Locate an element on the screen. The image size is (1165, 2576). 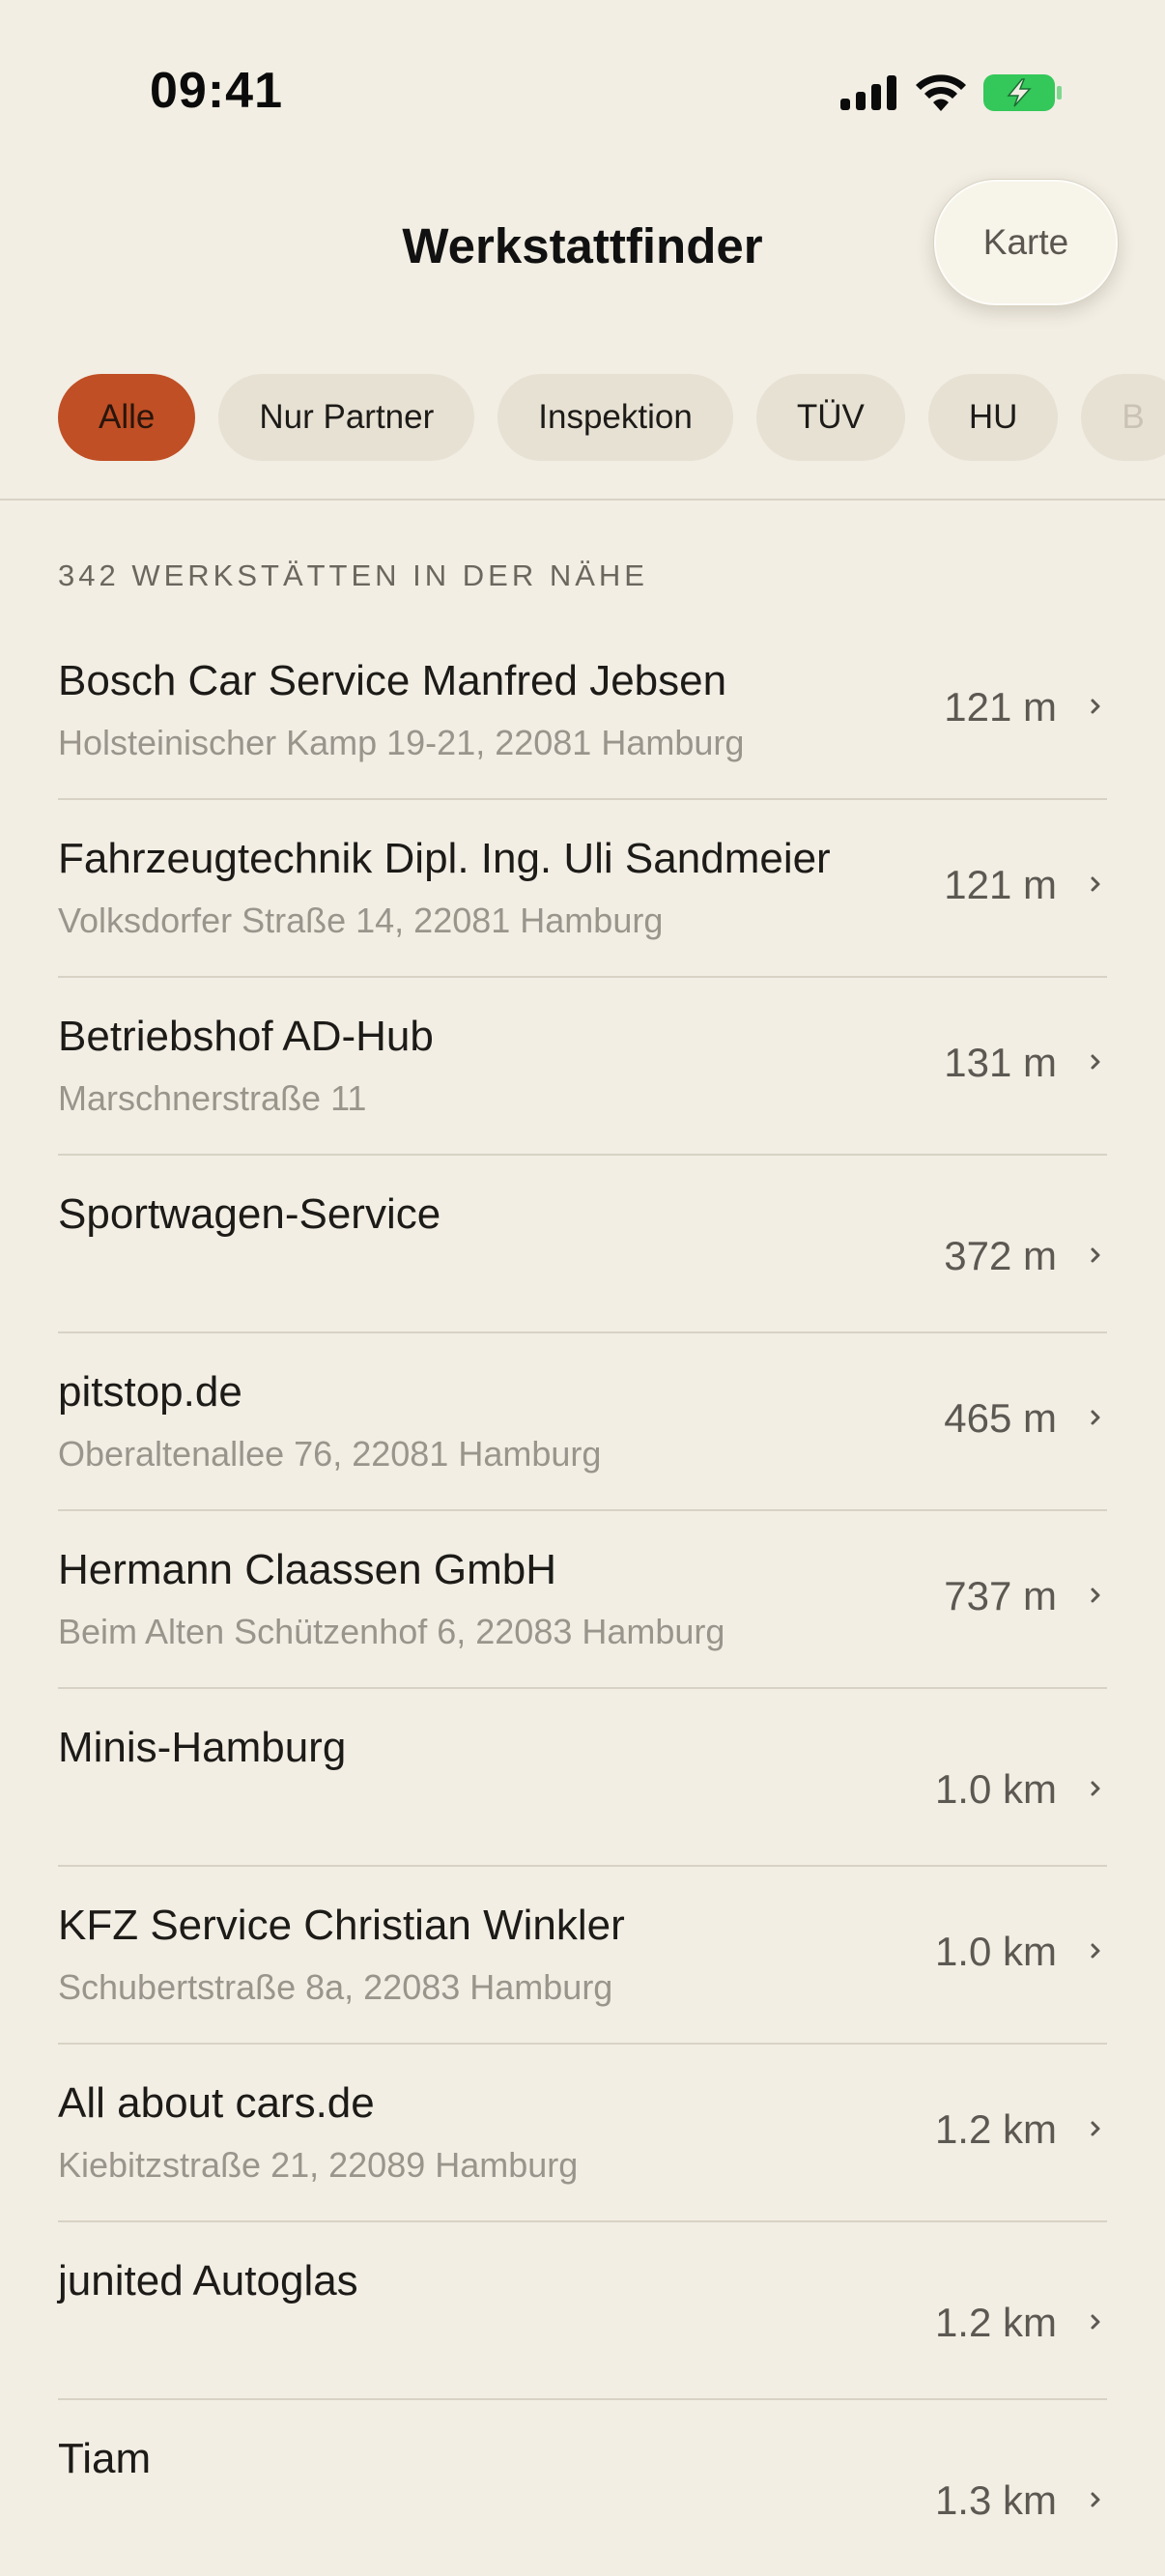
filter-chip-b: B is located at coordinates (1123, 418).